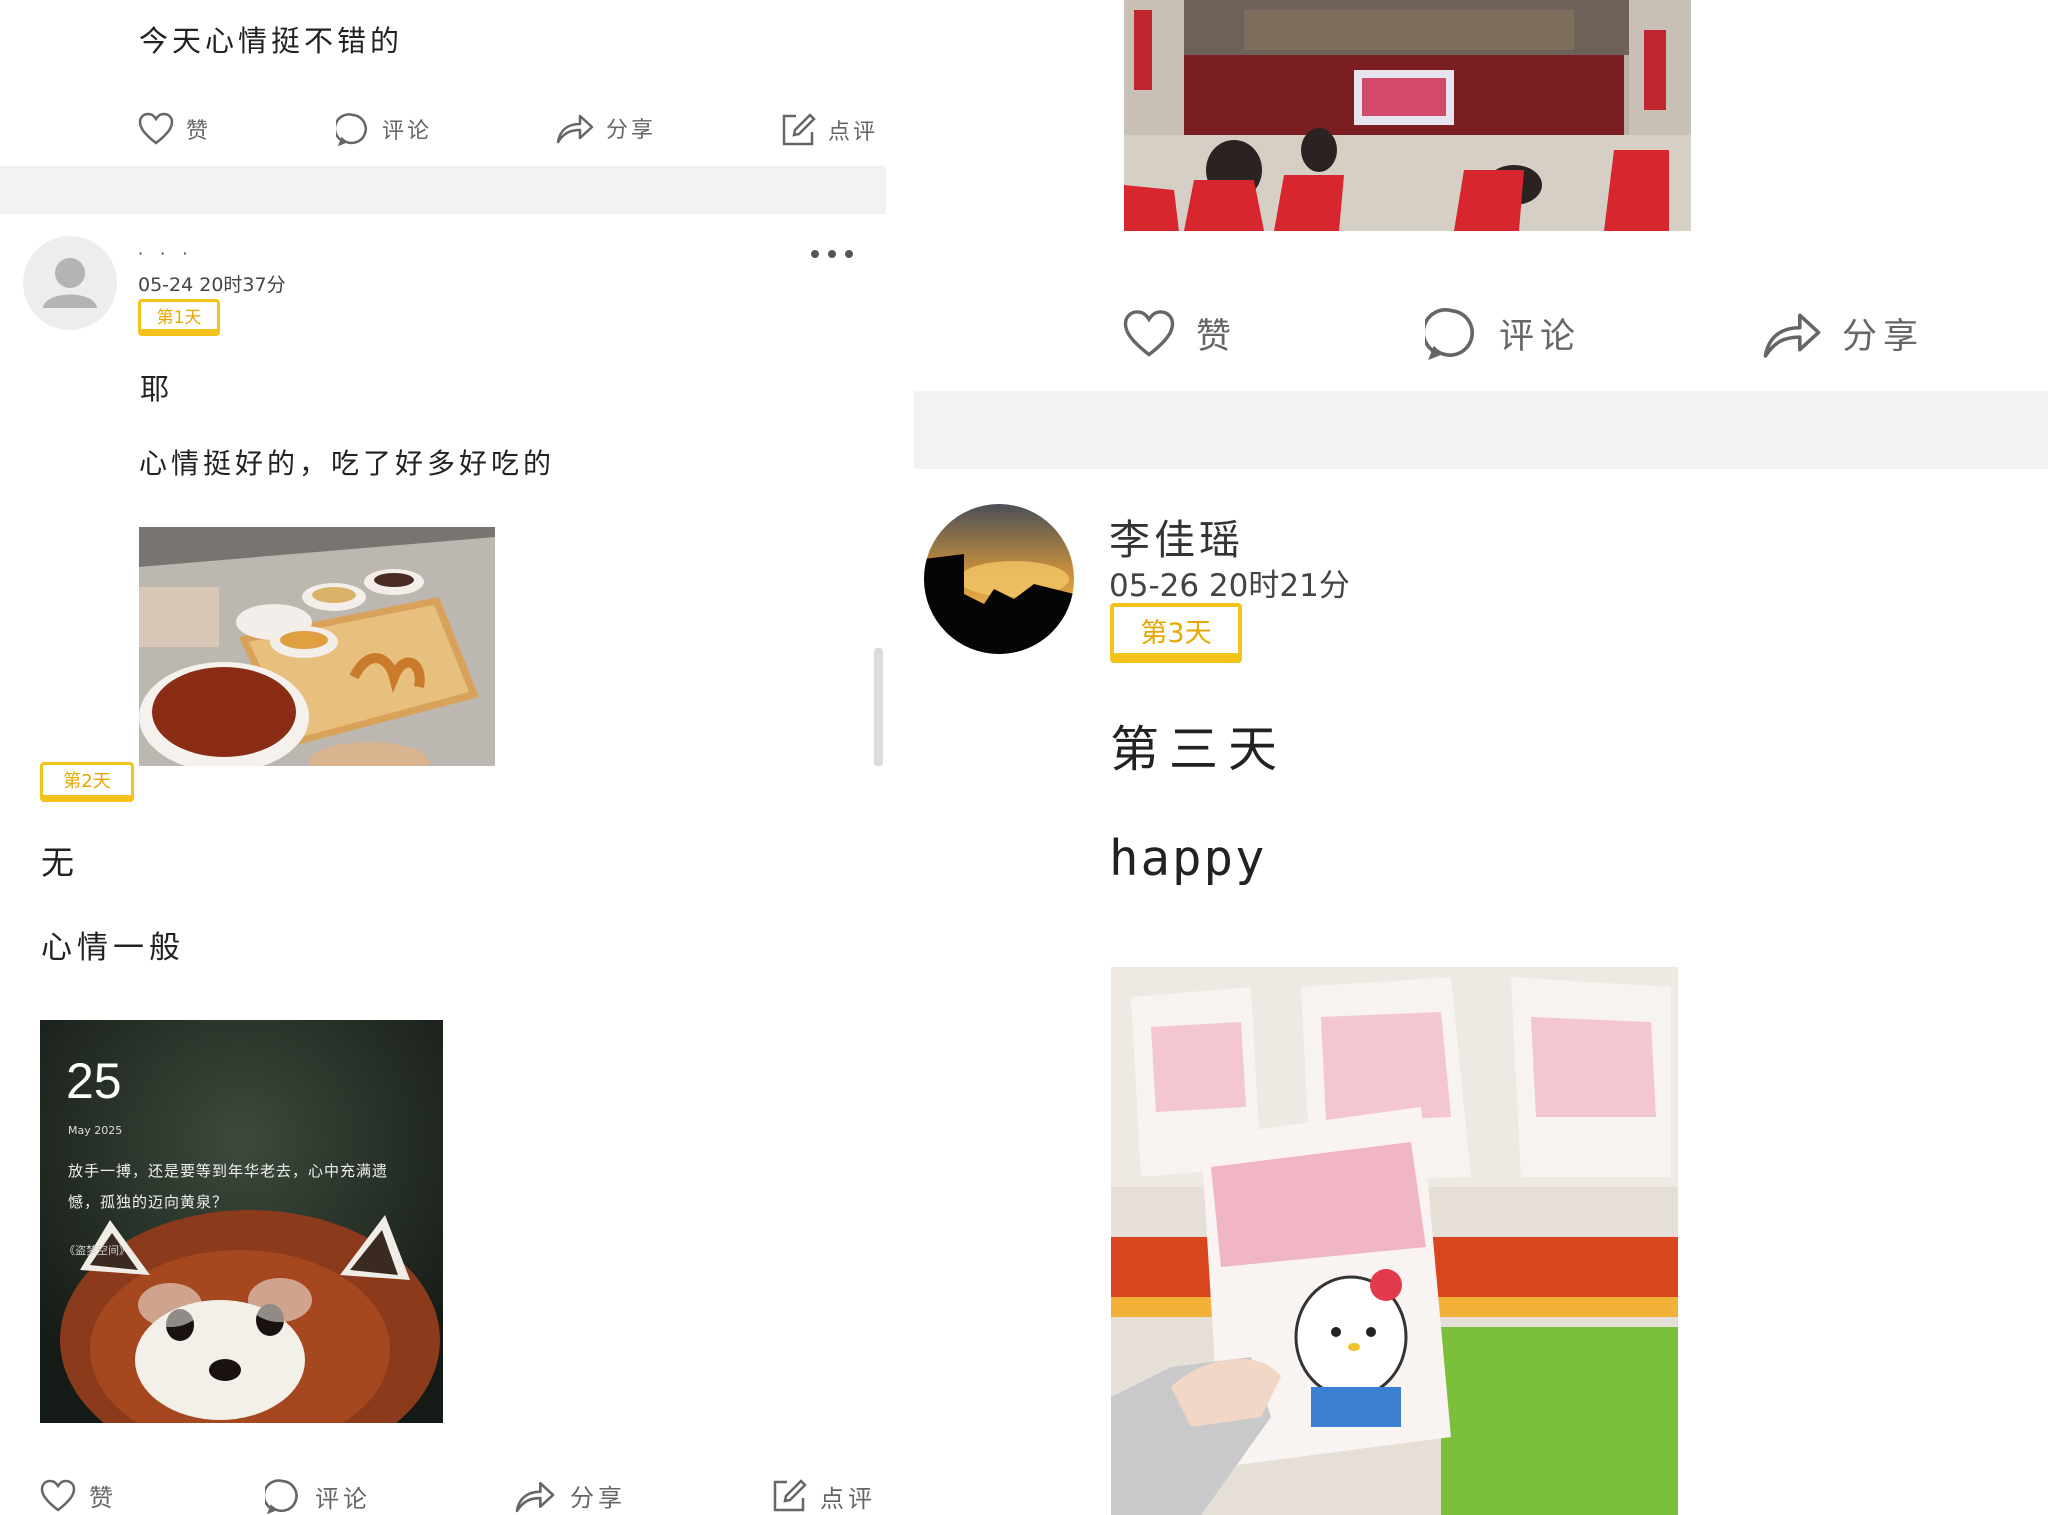  Describe the element at coordinates (317, 646) in the screenshot. I see `food-photo` at that location.